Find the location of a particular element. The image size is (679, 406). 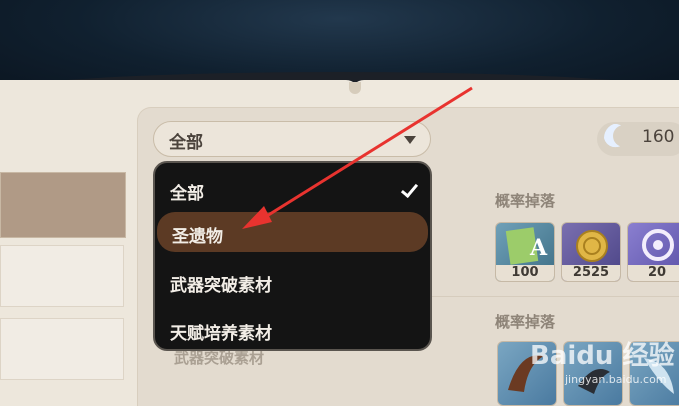

left-list-item-selected is located at coordinates (63, 205).